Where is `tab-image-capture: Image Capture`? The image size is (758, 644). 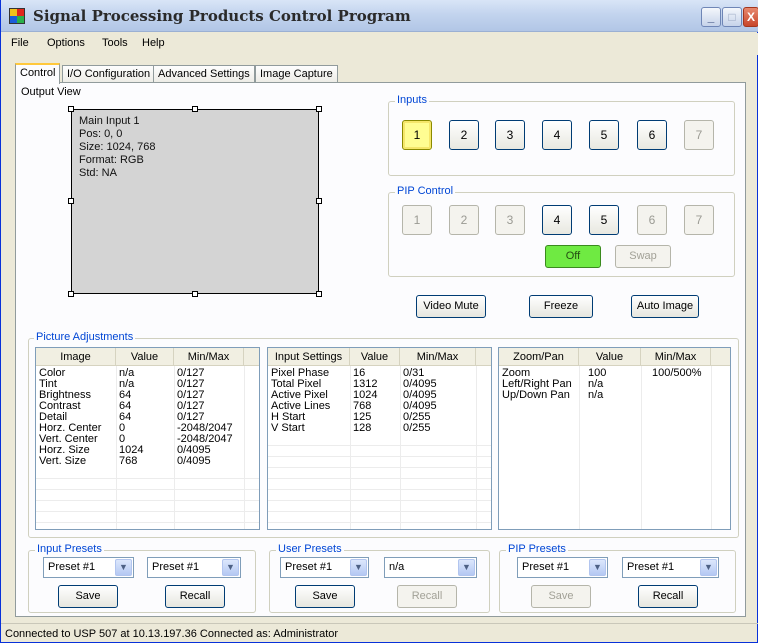
tab-image-capture: Image Capture is located at coordinates (296, 74).